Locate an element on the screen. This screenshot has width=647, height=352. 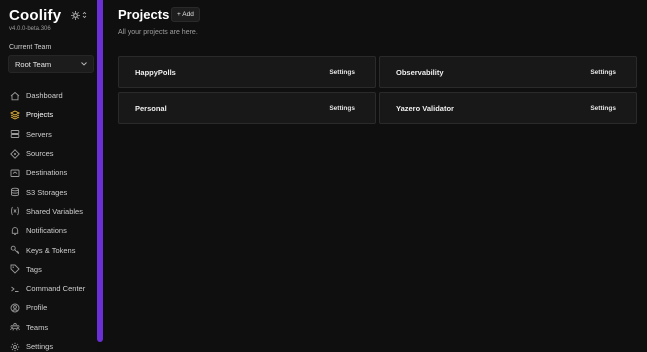
sidebar-item-label: Tags is located at coordinates (34, 269).